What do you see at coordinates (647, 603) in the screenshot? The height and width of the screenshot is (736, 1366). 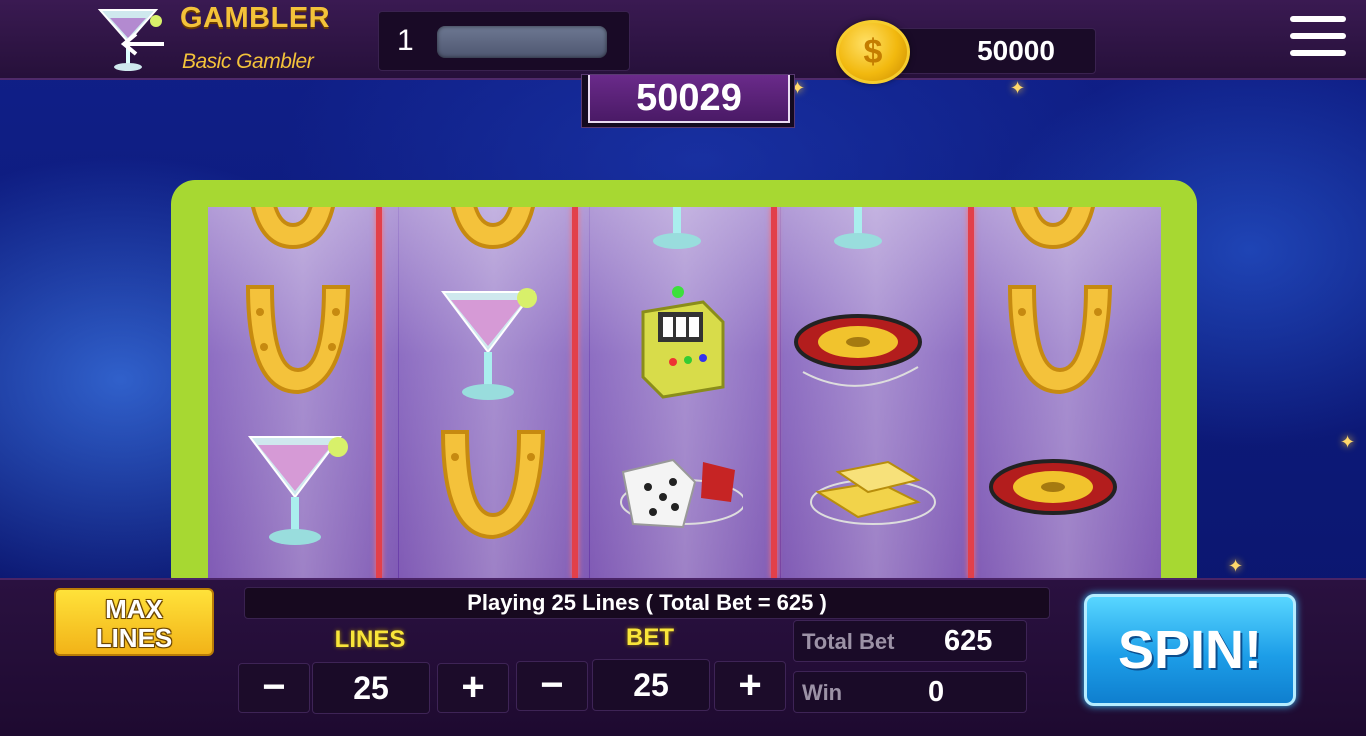 I see `bet-status-text: Playing 25 Lines ( Total Bet = 625 )` at bounding box center [647, 603].